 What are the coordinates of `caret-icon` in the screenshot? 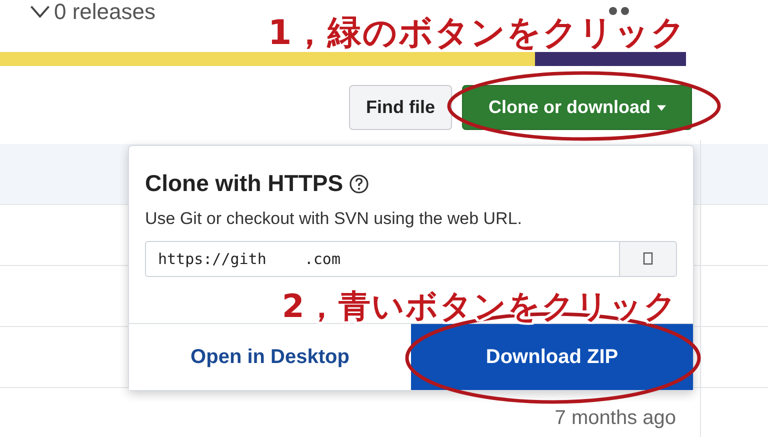 It's located at (661, 107).